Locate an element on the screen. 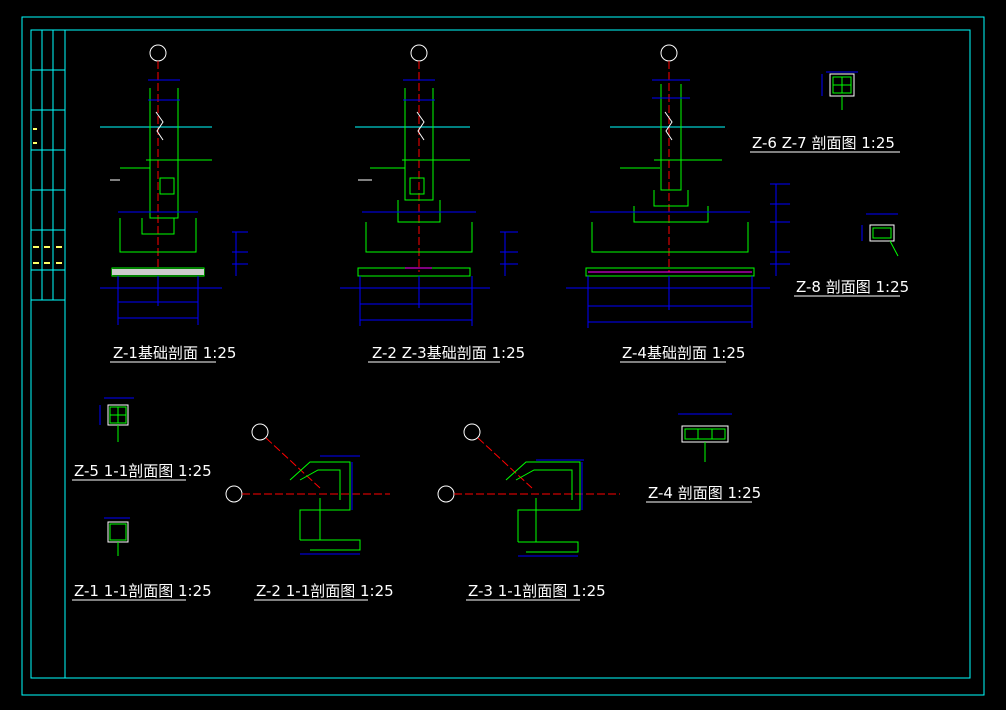 The height and width of the screenshot is (710, 1006). z1-foundation-section is located at coordinates (174, 184).